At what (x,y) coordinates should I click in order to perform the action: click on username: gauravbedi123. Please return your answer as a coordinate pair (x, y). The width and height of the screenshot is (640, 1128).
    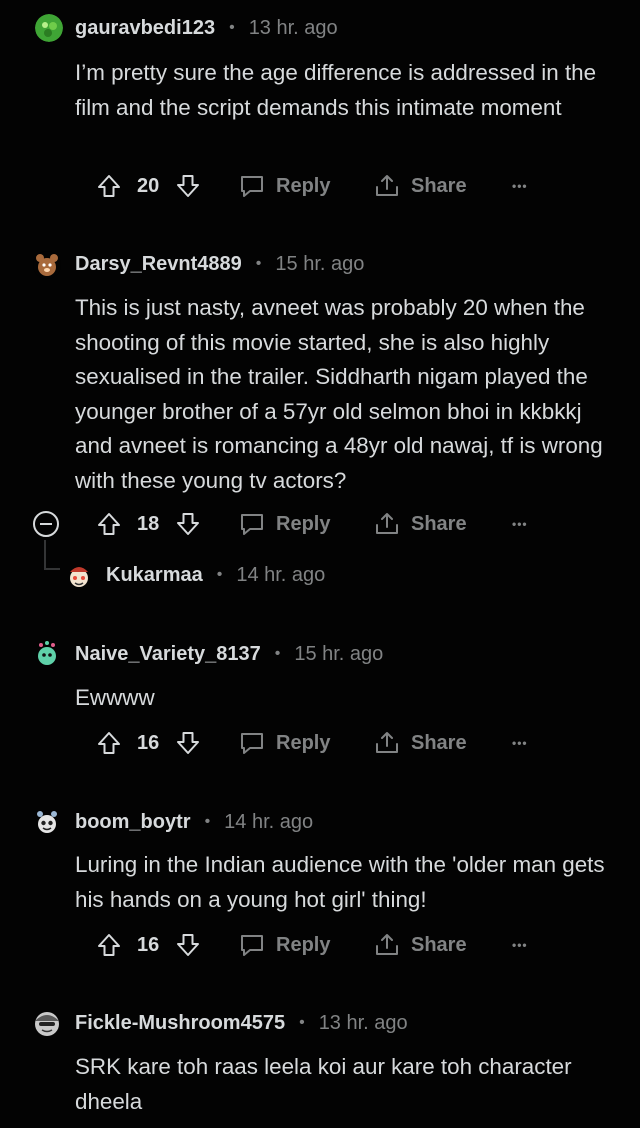
    Looking at the image, I should click on (145, 28).